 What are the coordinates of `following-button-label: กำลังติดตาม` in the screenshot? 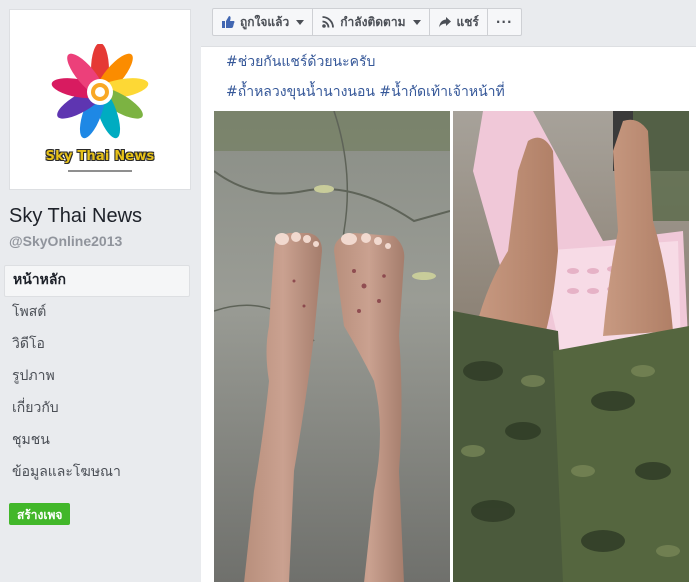 It's located at (373, 21).